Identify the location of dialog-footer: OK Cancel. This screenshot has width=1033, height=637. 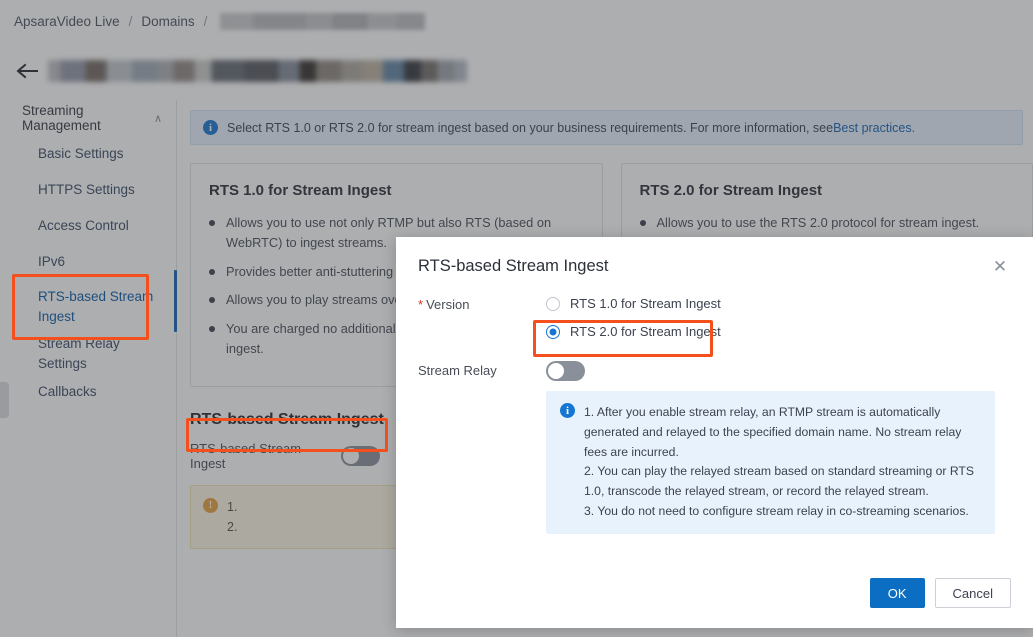
(714, 603).